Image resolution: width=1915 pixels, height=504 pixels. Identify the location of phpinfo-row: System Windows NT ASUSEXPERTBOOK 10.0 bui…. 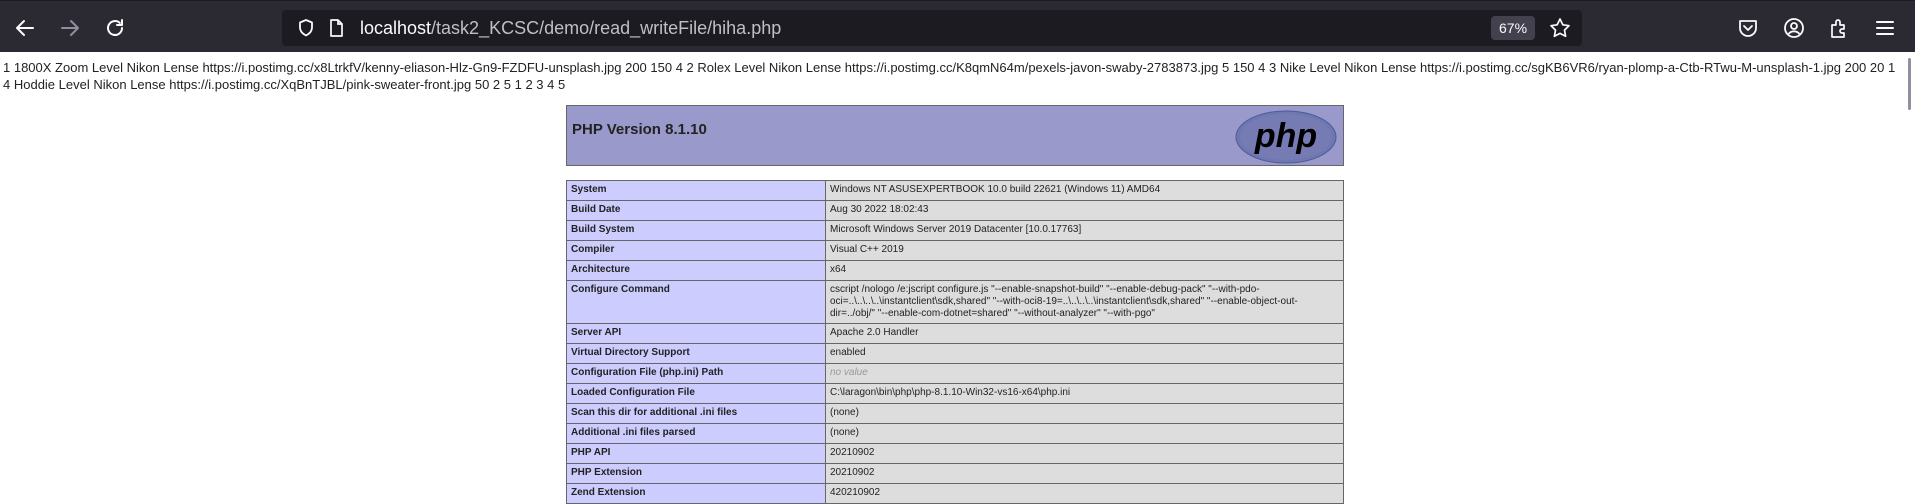
(955, 190).